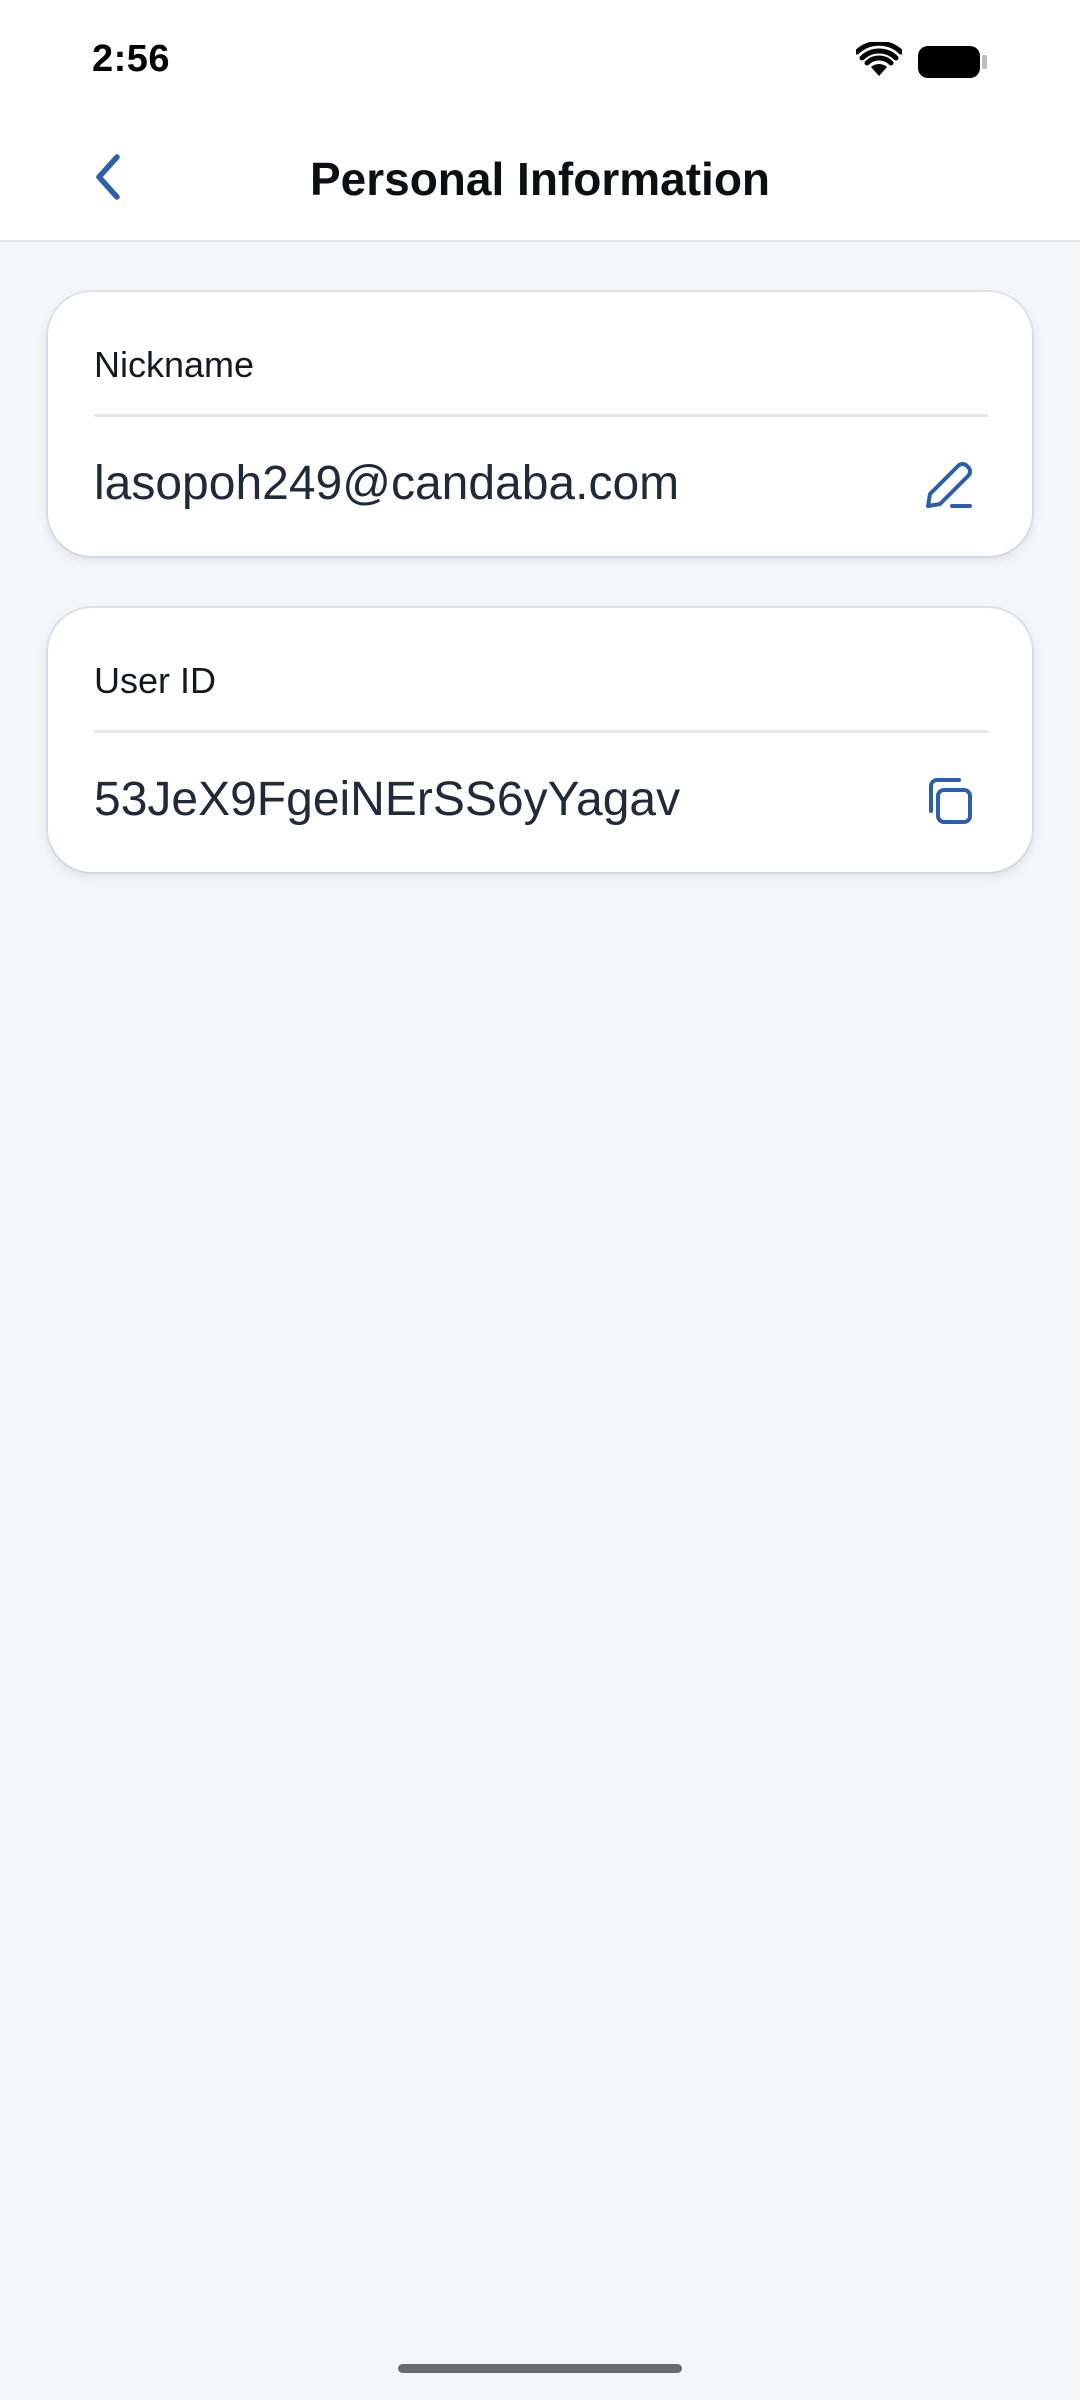 This screenshot has width=1080, height=2400. I want to click on wifi-icon, so click(879, 59).